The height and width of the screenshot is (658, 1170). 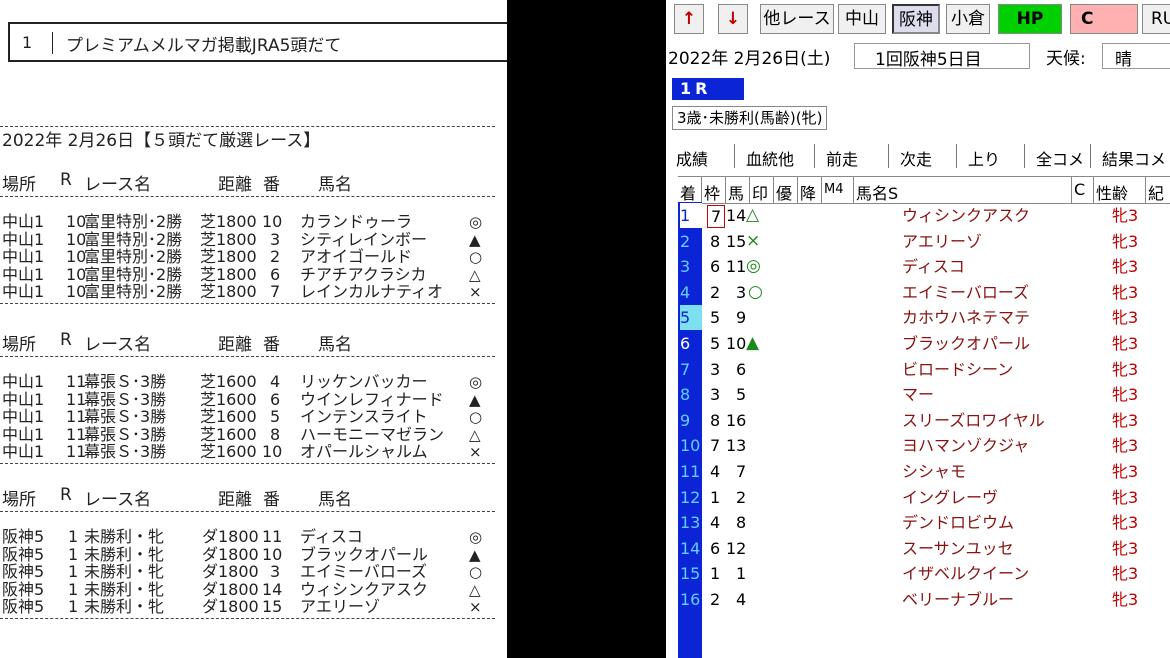 What do you see at coordinates (715, 292) in the screenshot?
I see `waku-cell: 2` at bounding box center [715, 292].